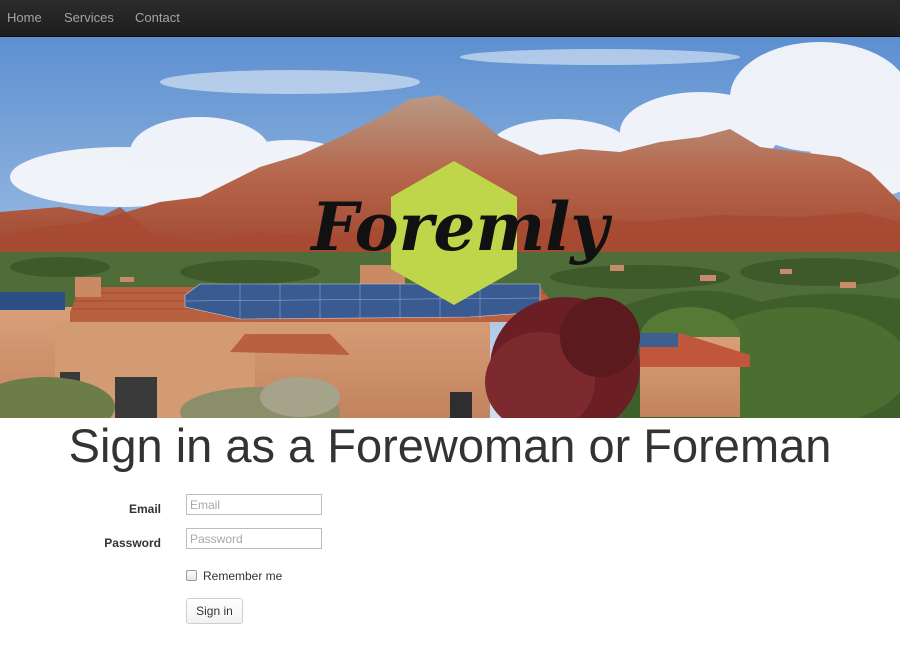 The height and width of the screenshot is (650, 900). Describe the element at coordinates (242, 576) in the screenshot. I see `remember-me-label: Remember me` at that location.